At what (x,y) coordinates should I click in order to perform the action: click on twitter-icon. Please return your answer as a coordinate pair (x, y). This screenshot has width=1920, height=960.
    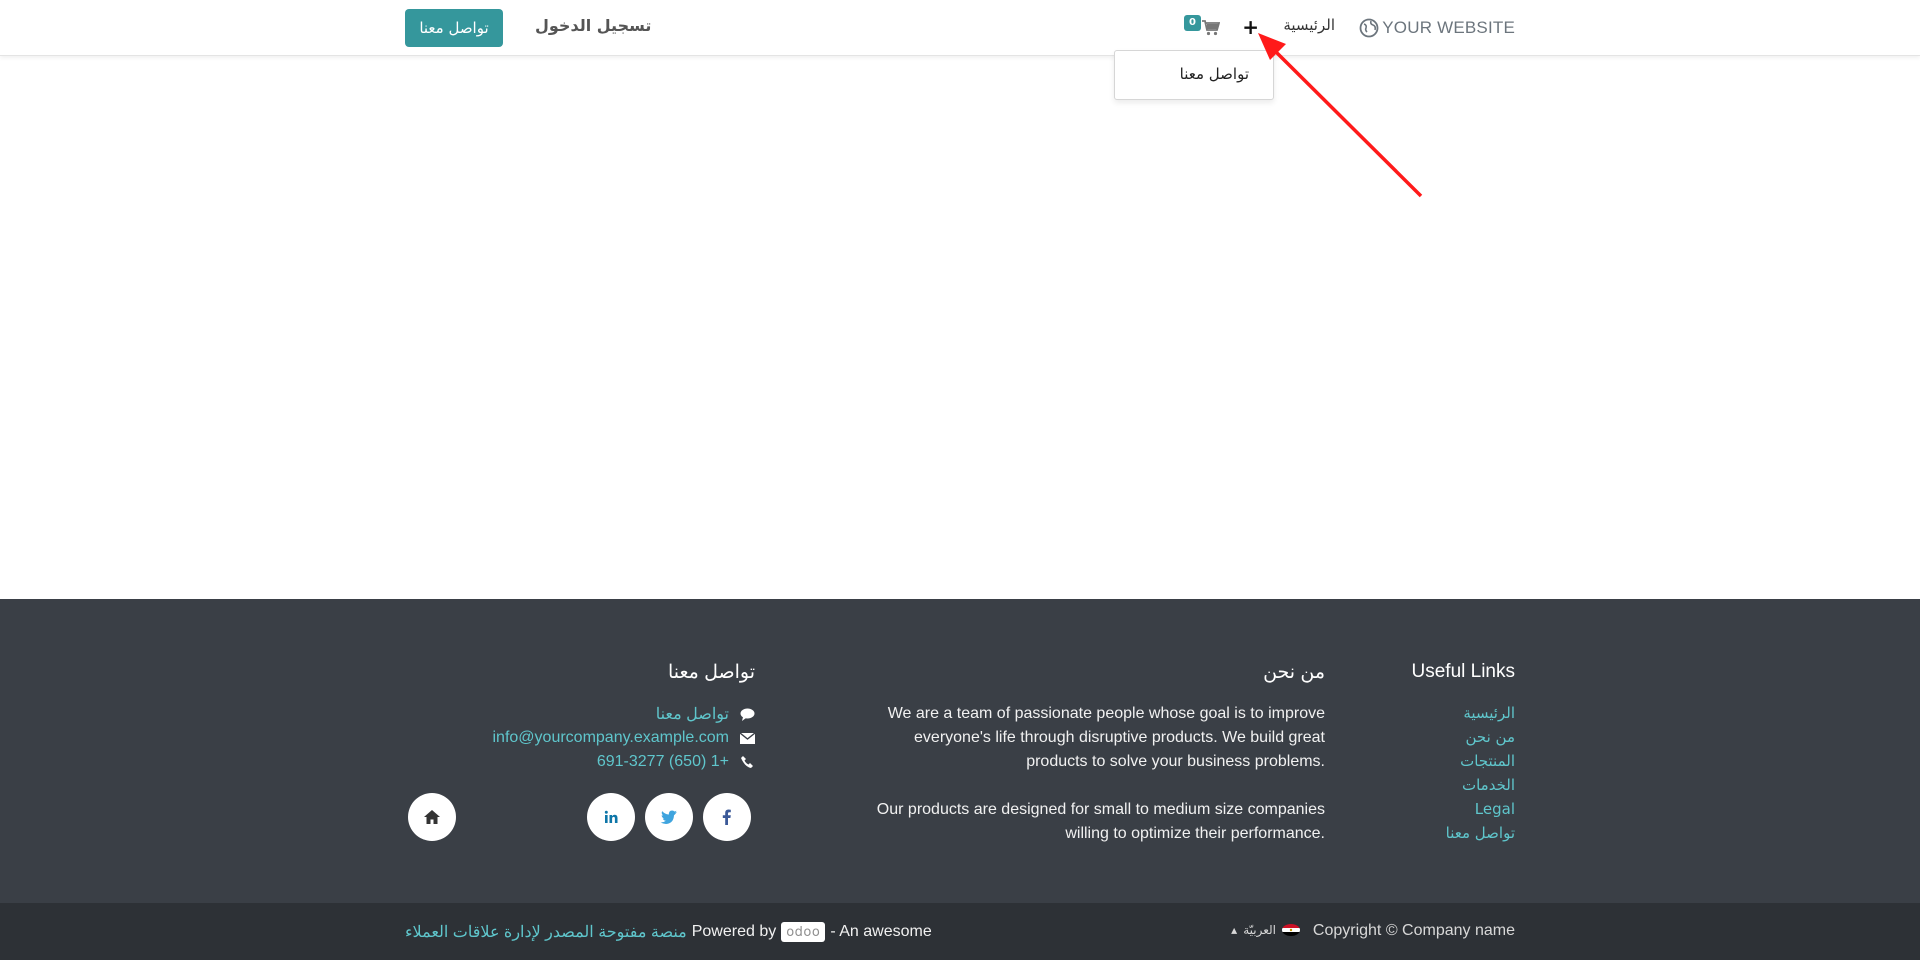
    Looking at the image, I should click on (668, 817).